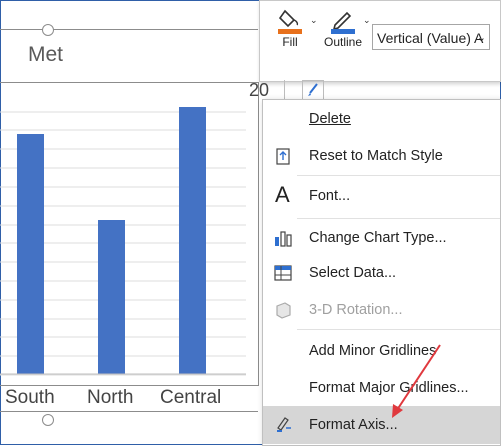 The height and width of the screenshot is (446, 501). What do you see at coordinates (381, 119) in the screenshot?
I see `menu-item-delete: Delete` at bounding box center [381, 119].